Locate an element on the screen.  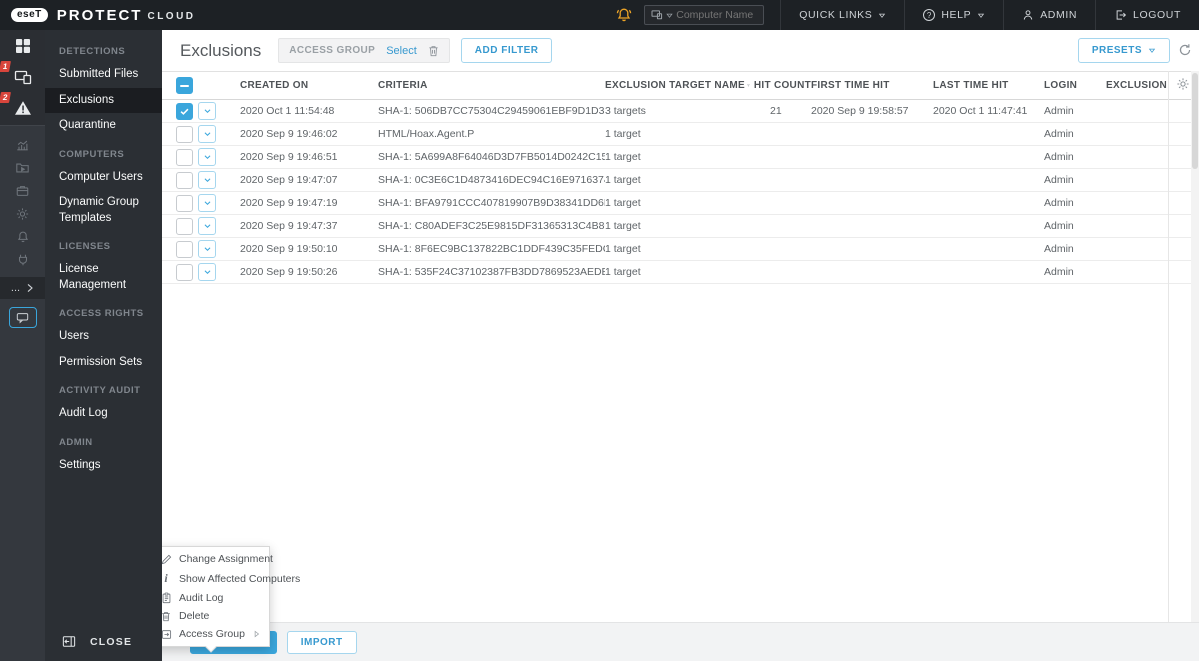
import-button: IMPORT is located at coordinates (321, 642).